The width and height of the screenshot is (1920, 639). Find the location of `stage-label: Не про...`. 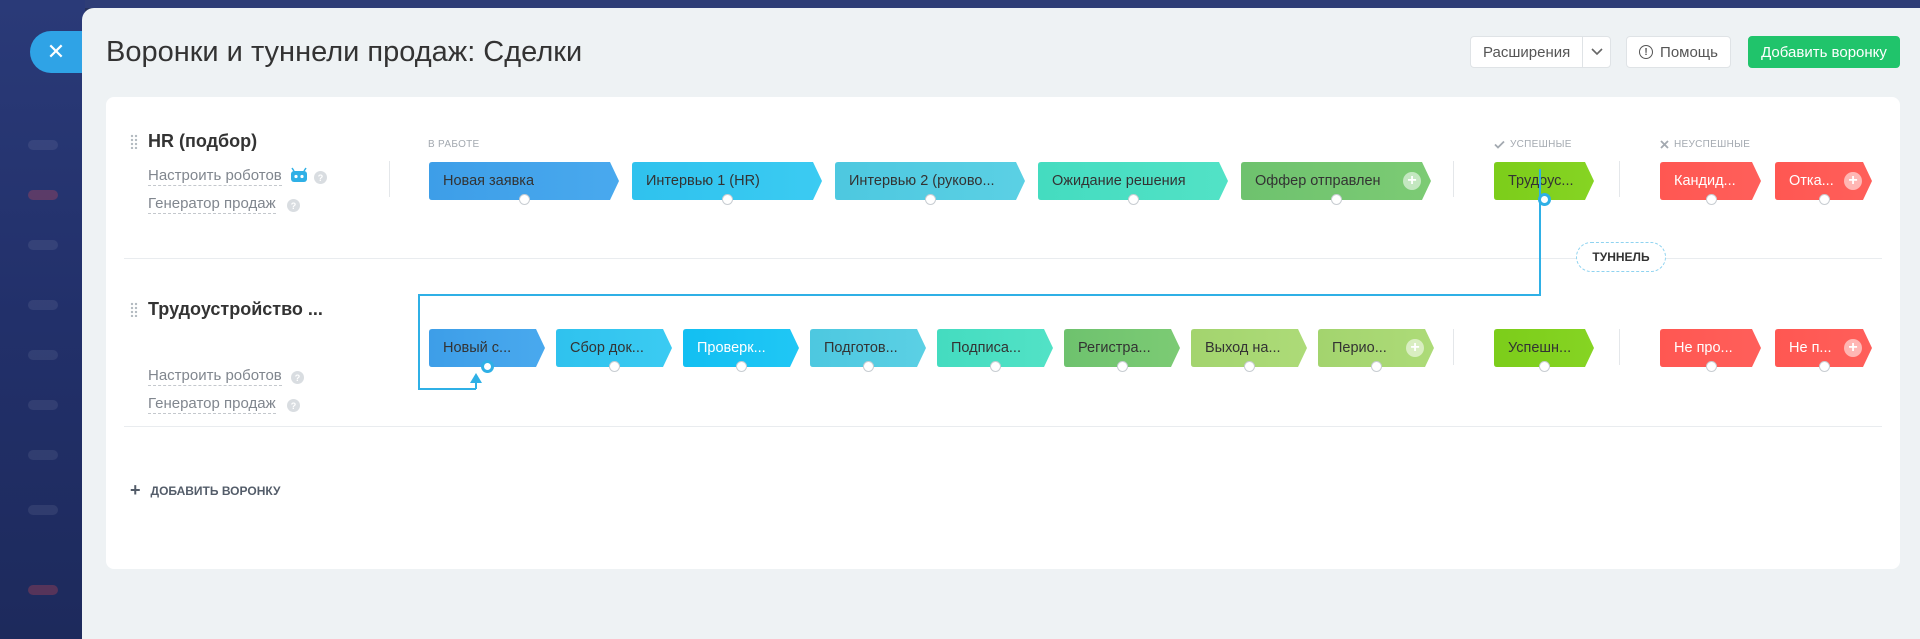

stage-label: Не про... is located at coordinates (1703, 348).